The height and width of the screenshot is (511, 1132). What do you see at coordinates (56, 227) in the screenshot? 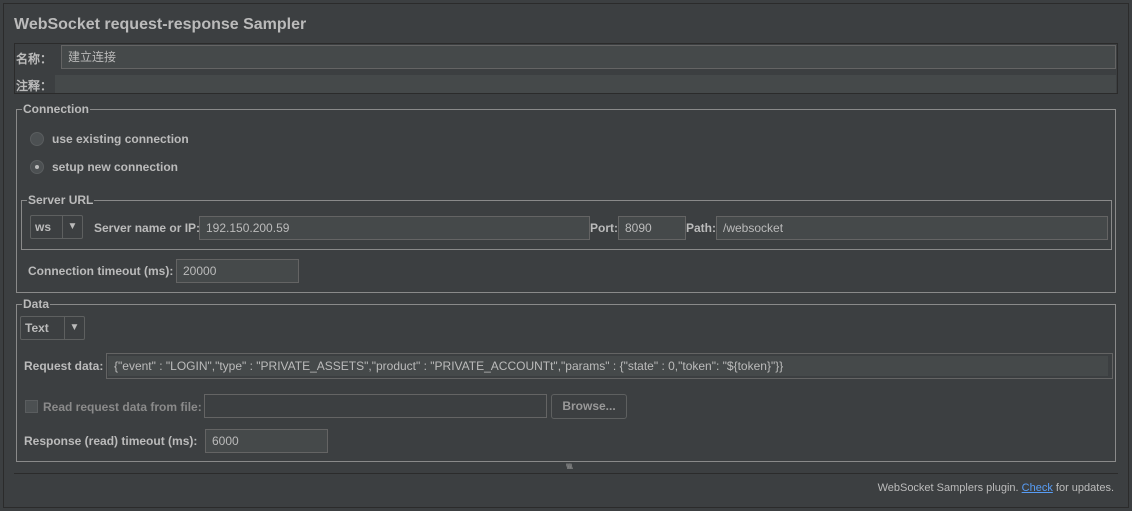
I see `protocol-select: ws ▼` at bounding box center [56, 227].